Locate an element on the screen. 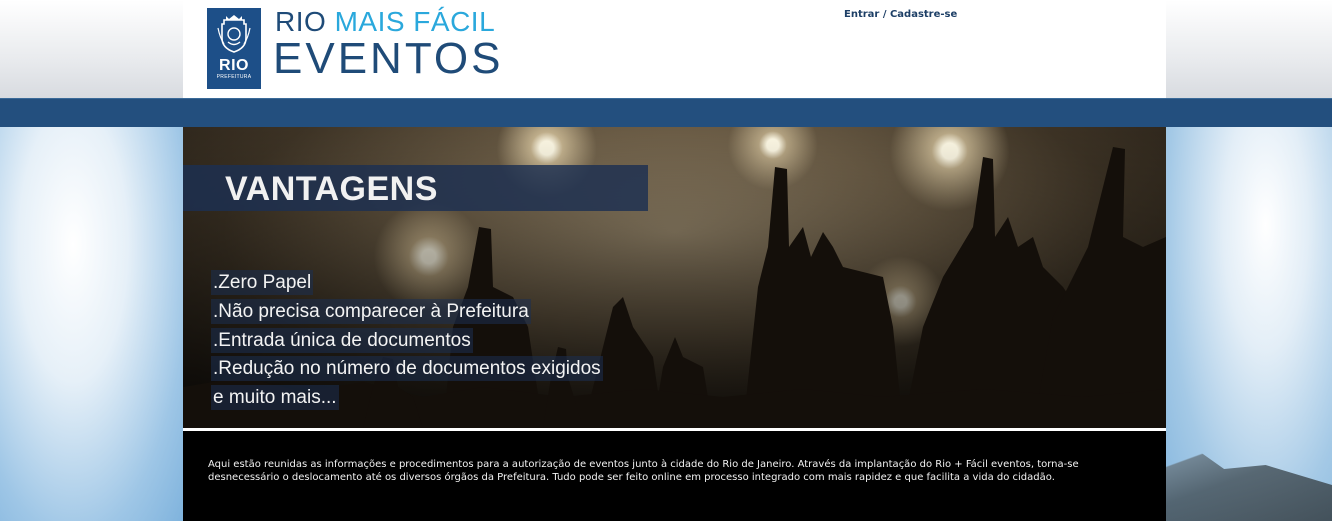  brand-prefix: RIO is located at coordinates (301, 21).